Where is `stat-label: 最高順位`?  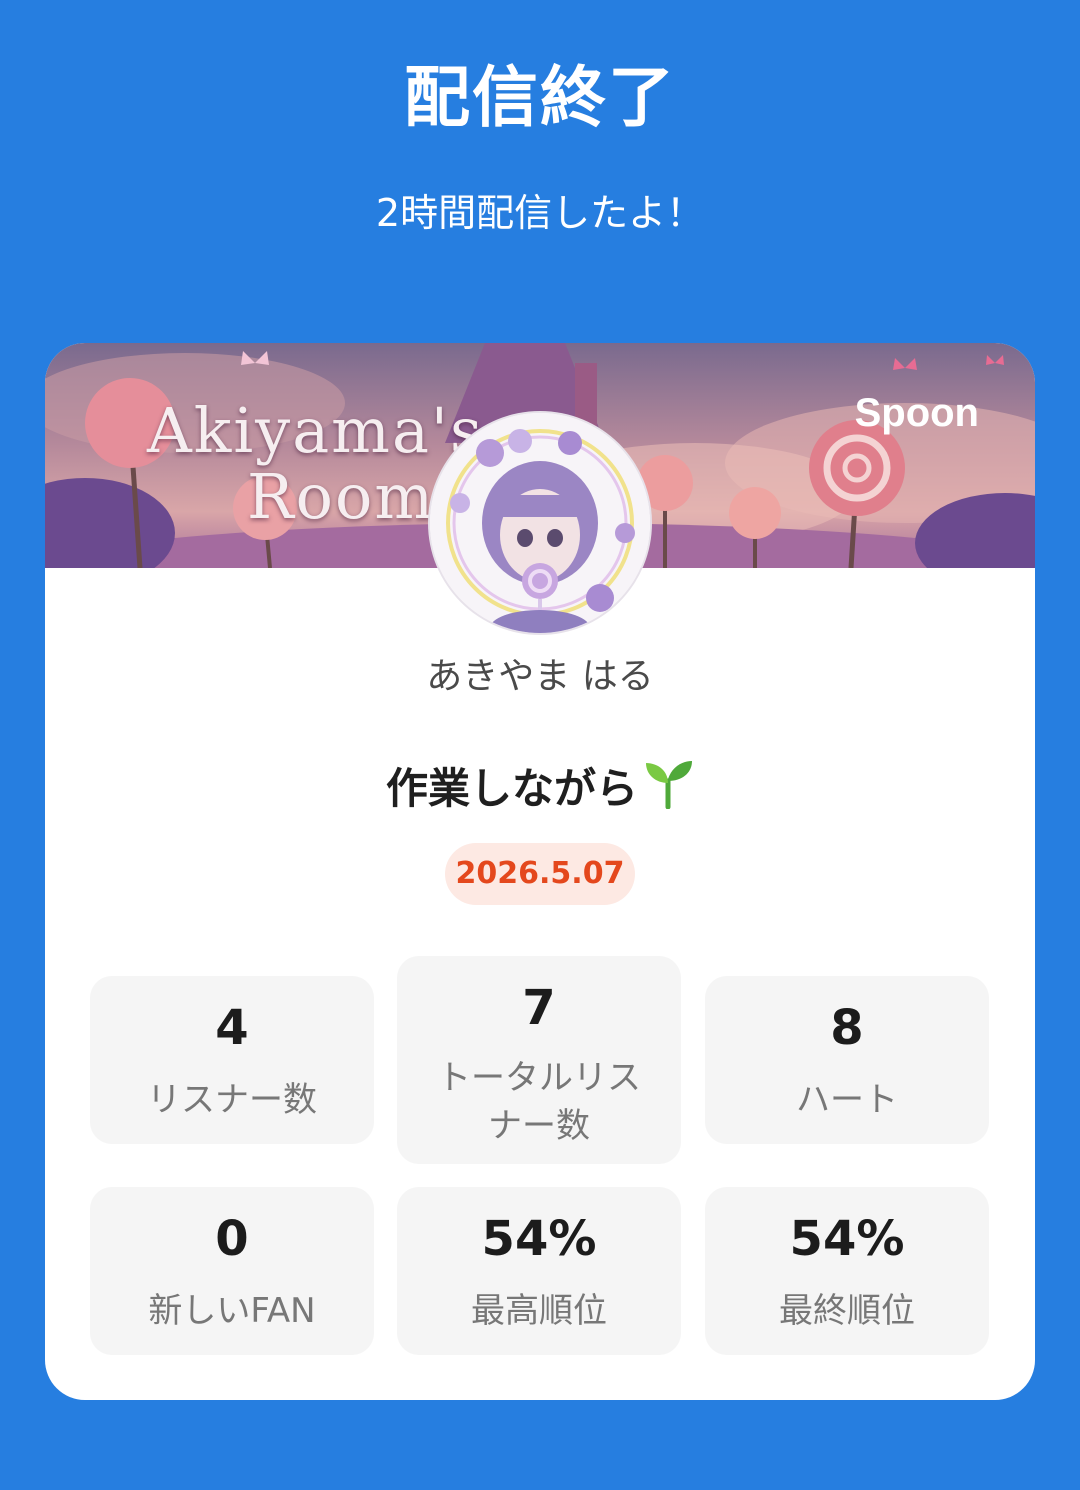
stat-label: 最高順位 is located at coordinates (539, 1311).